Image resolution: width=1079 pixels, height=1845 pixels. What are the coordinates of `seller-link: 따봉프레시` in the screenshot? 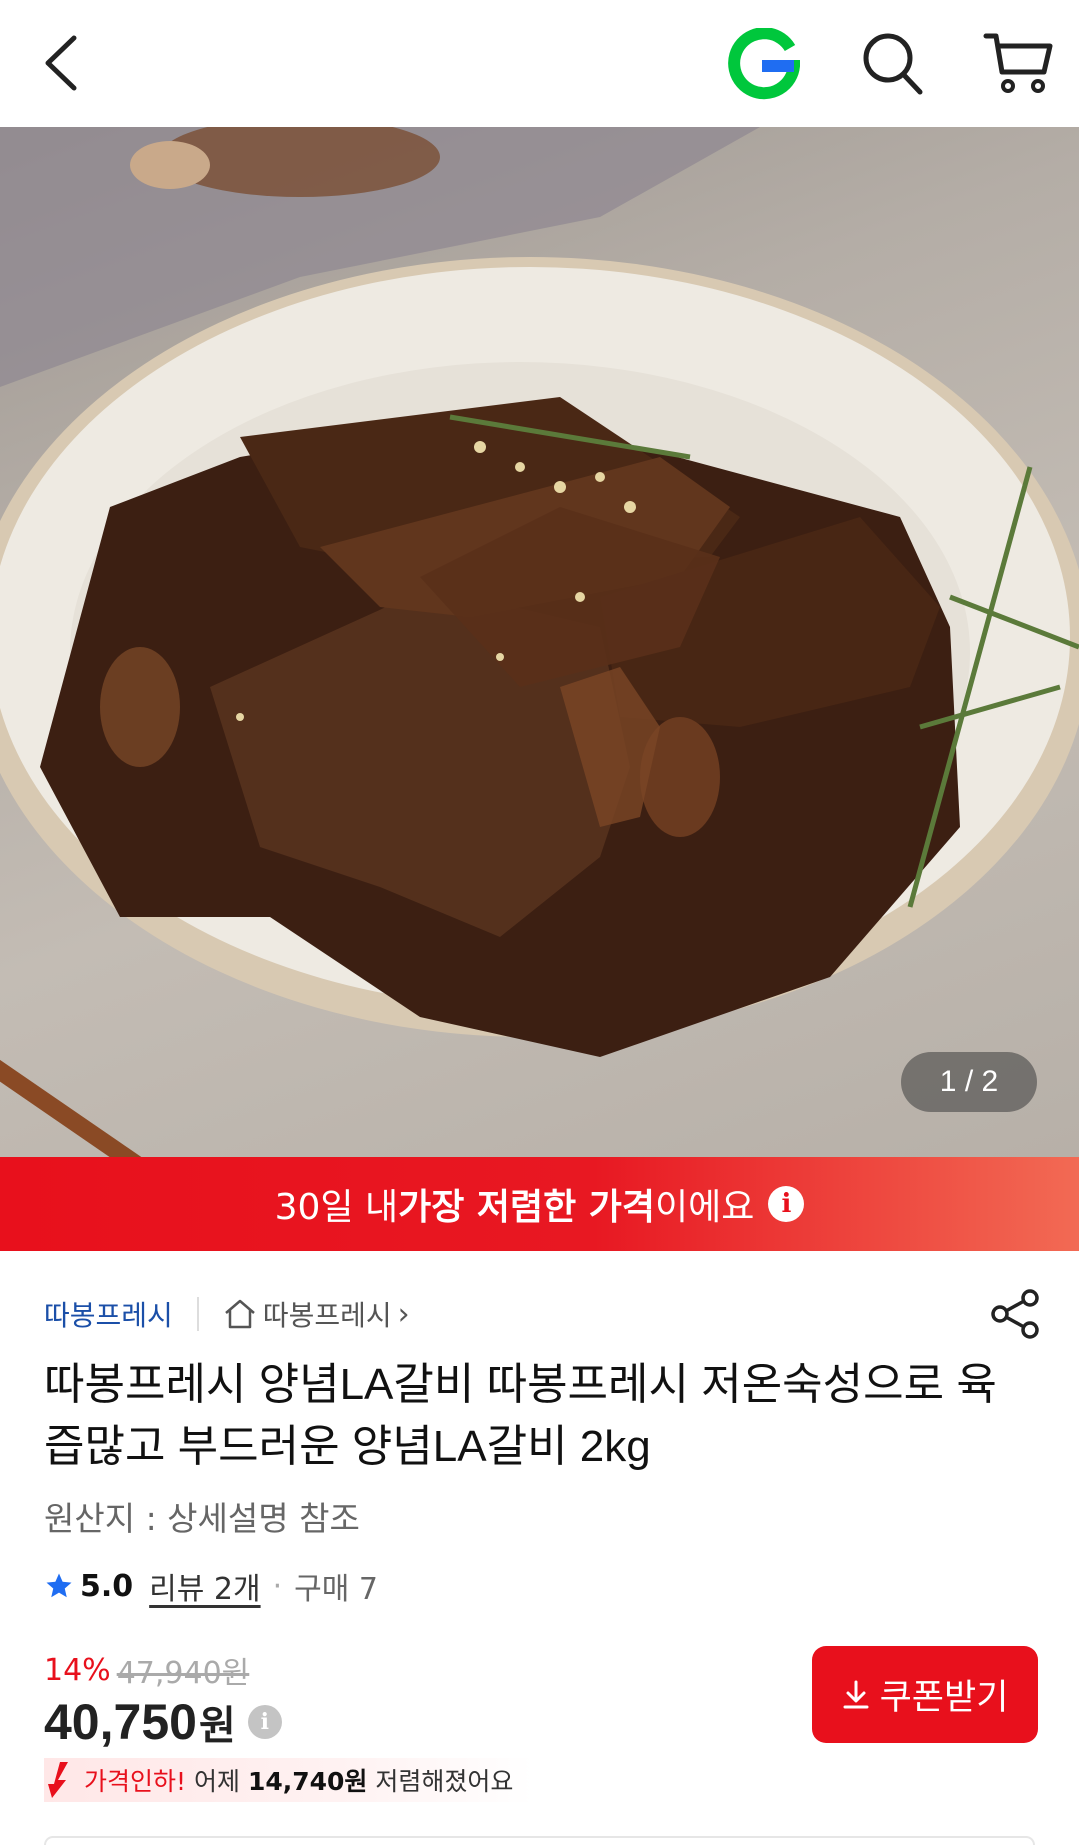 It's located at (108, 1314).